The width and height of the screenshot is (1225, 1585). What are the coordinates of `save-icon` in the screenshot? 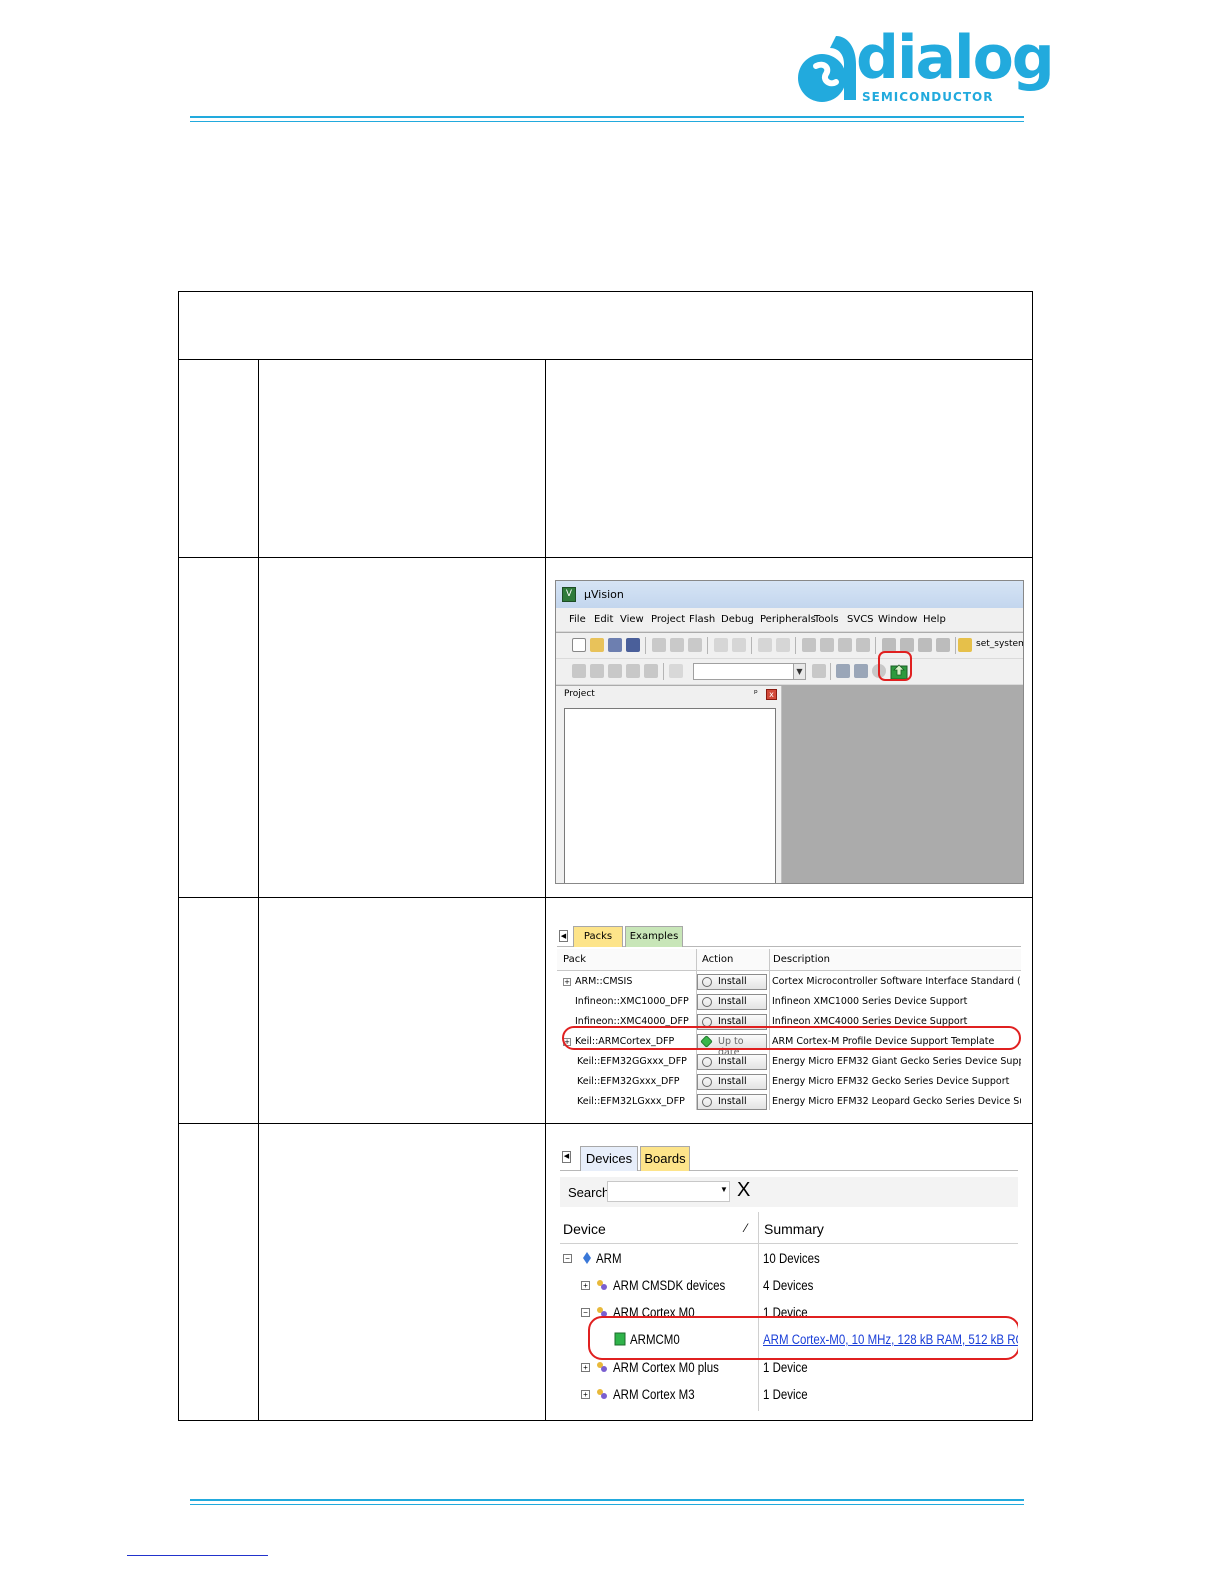 It's located at (615, 645).